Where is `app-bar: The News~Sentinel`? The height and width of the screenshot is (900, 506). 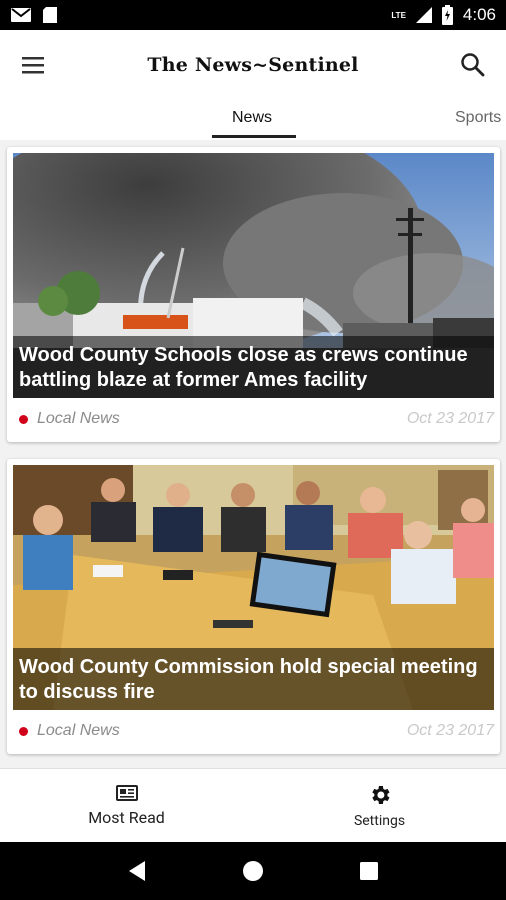
app-bar: The News~Sentinel is located at coordinates (253, 65).